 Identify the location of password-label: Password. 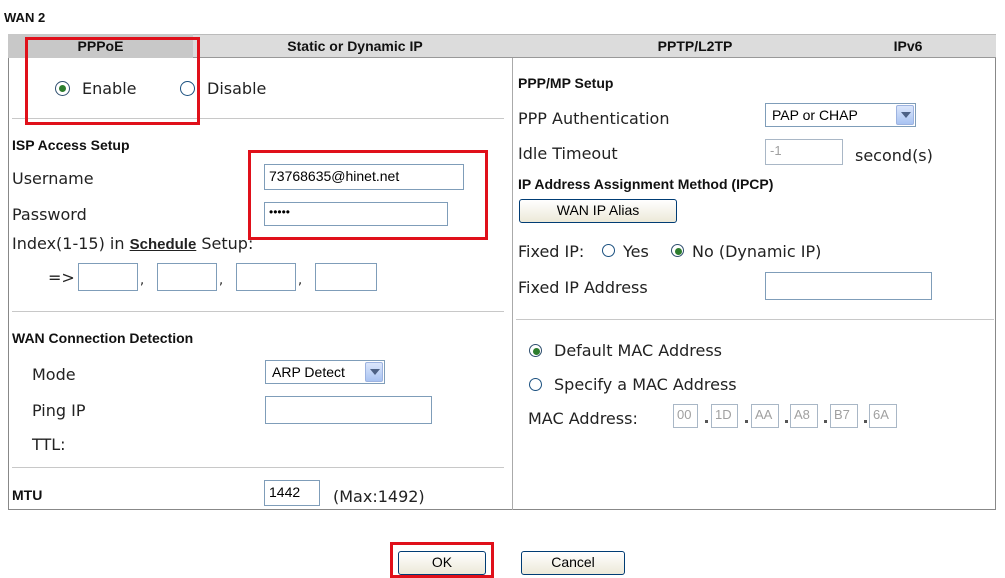
(49, 214).